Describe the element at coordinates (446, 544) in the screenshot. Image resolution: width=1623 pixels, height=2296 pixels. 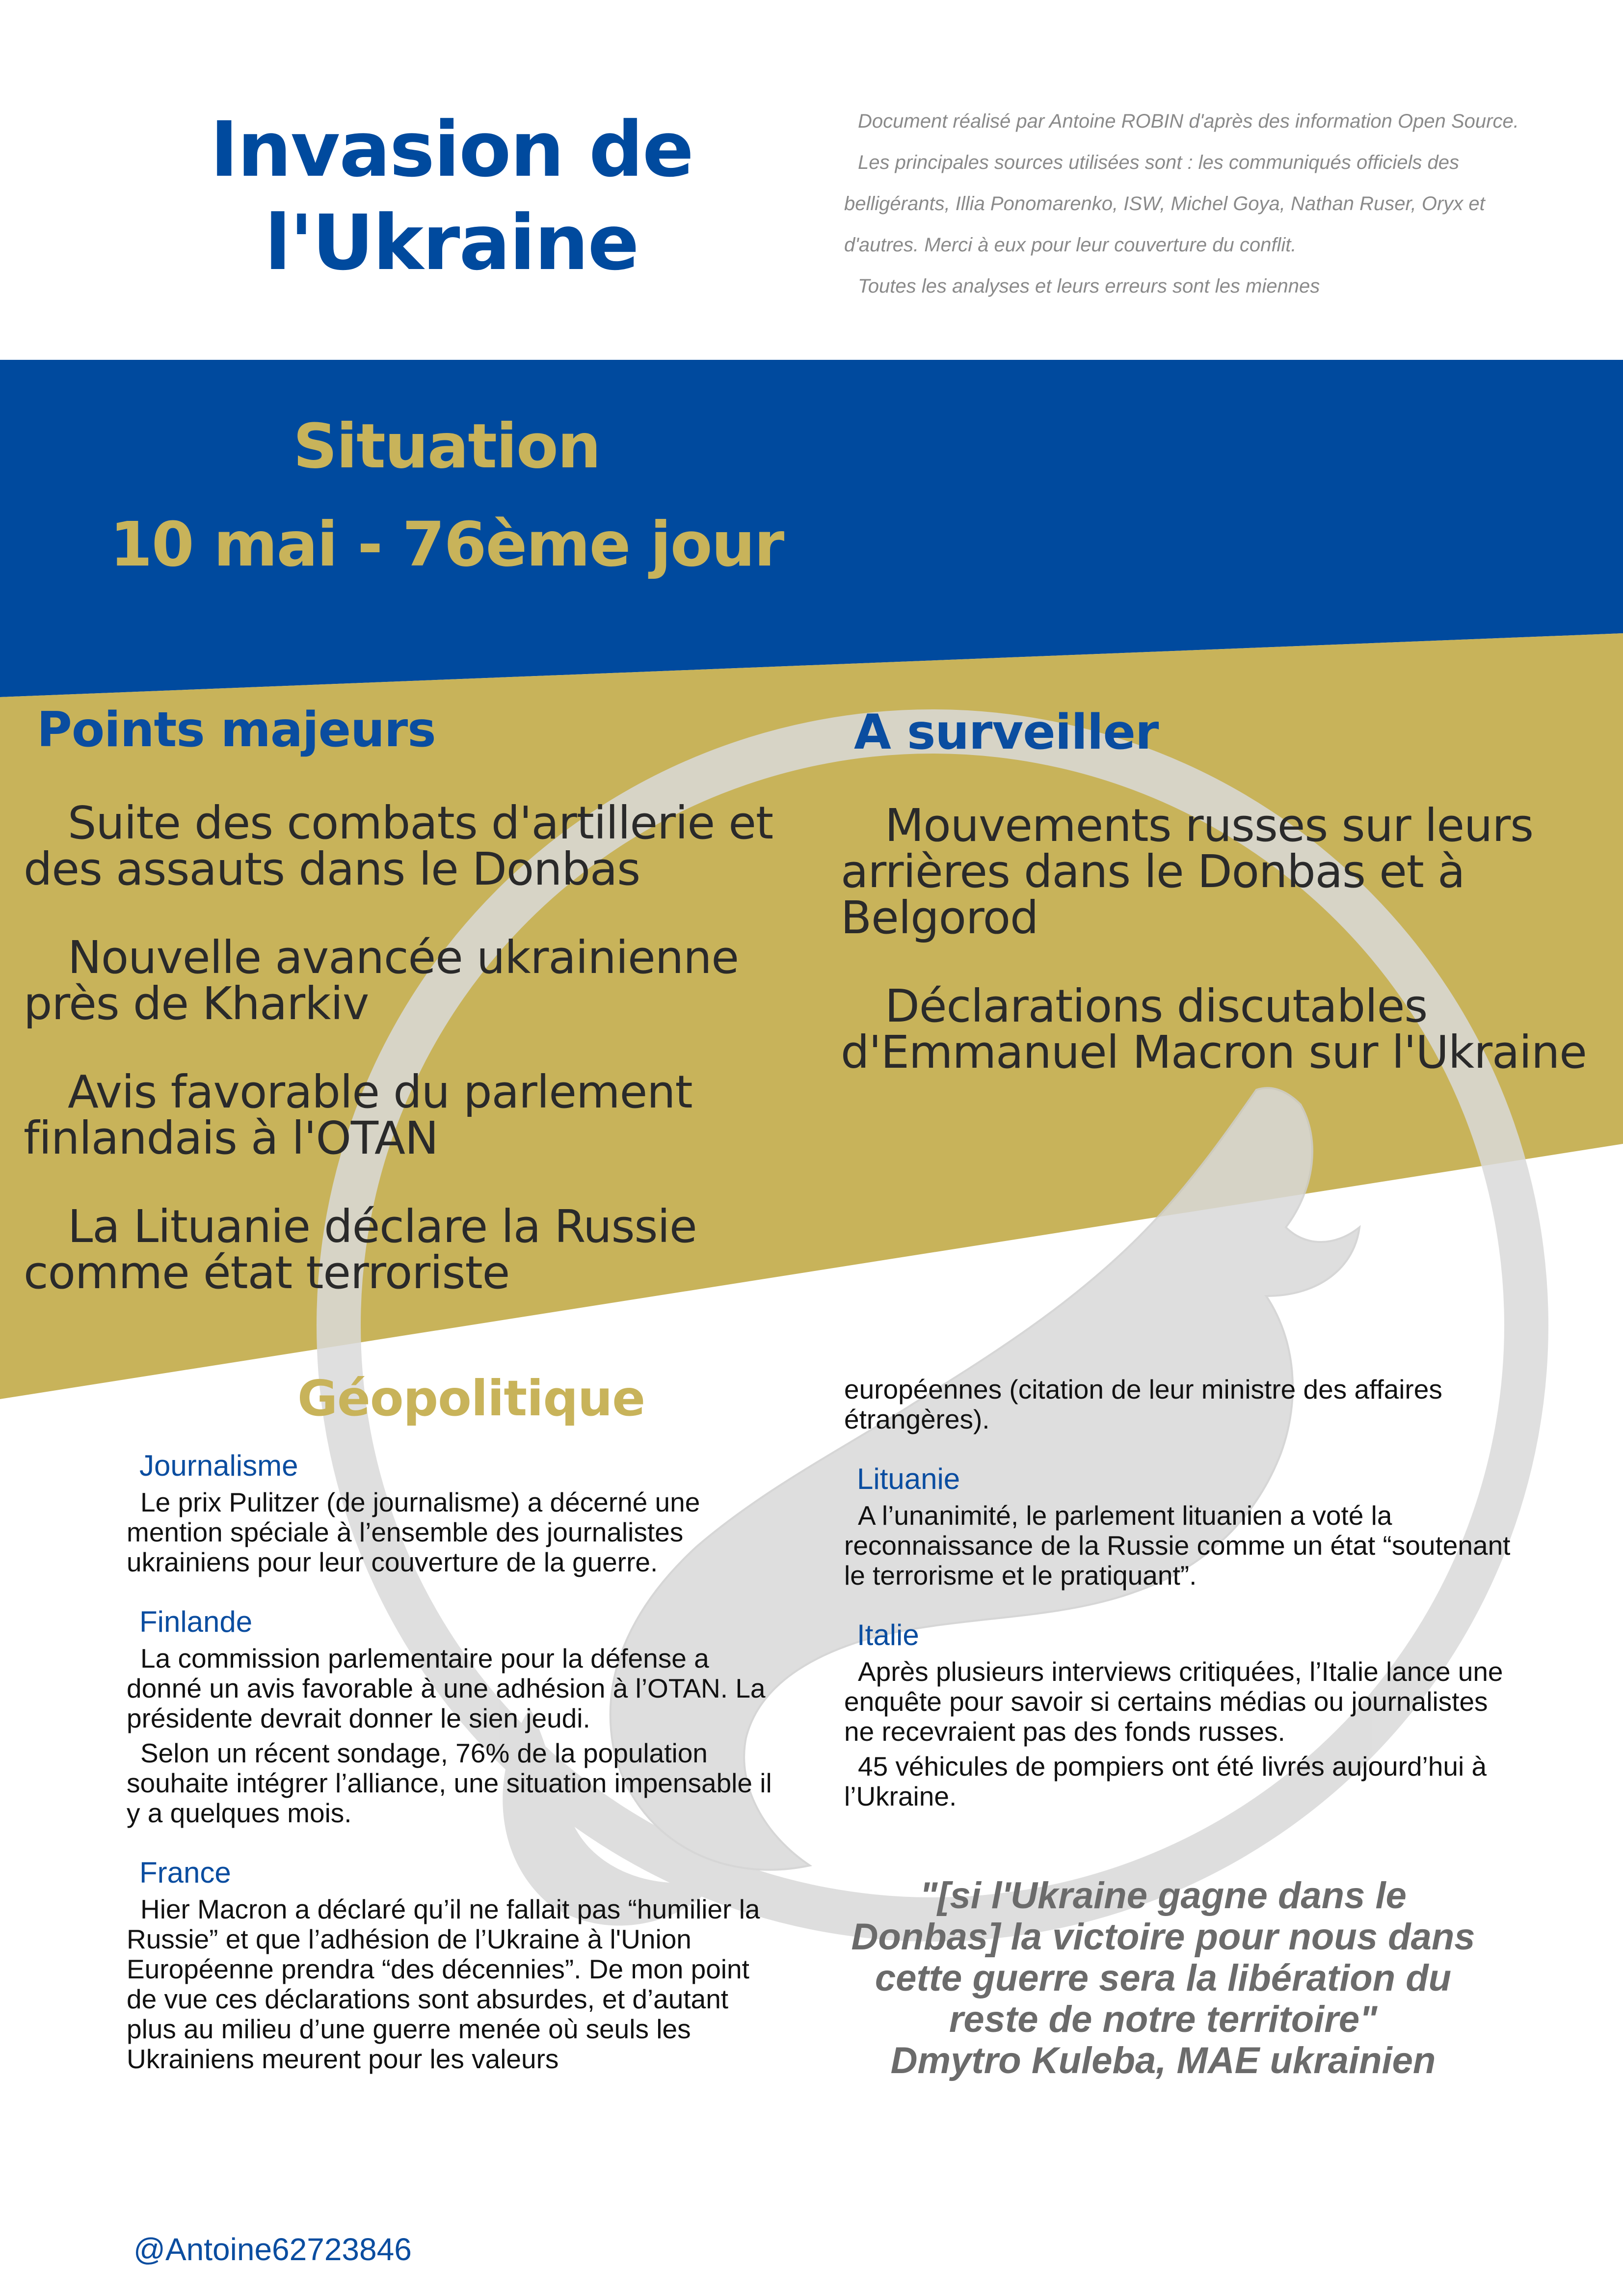
I see `situation-date: 10 mai - 76ème jour` at that location.